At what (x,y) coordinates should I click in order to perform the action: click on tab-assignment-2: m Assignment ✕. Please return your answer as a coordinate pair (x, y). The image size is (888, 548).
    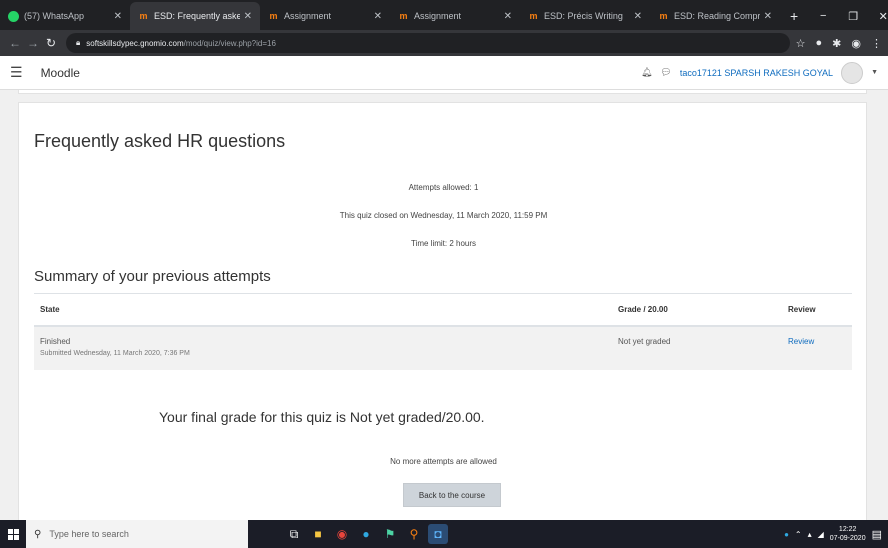
    Looking at the image, I should click on (455, 16).